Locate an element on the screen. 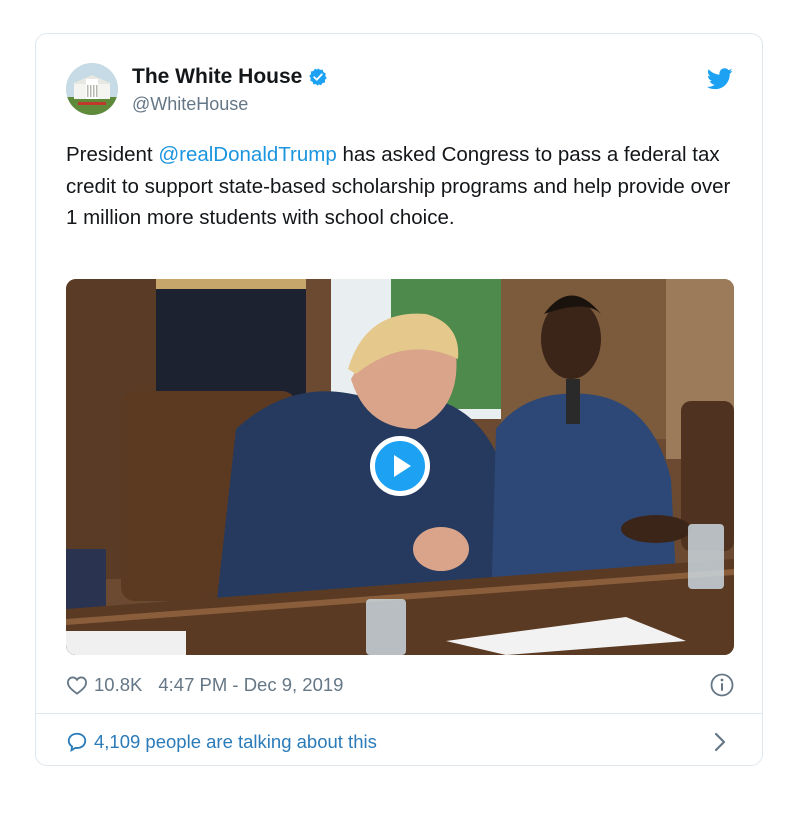 This screenshot has height=817, width=799. divider is located at coordinates (399, 713).